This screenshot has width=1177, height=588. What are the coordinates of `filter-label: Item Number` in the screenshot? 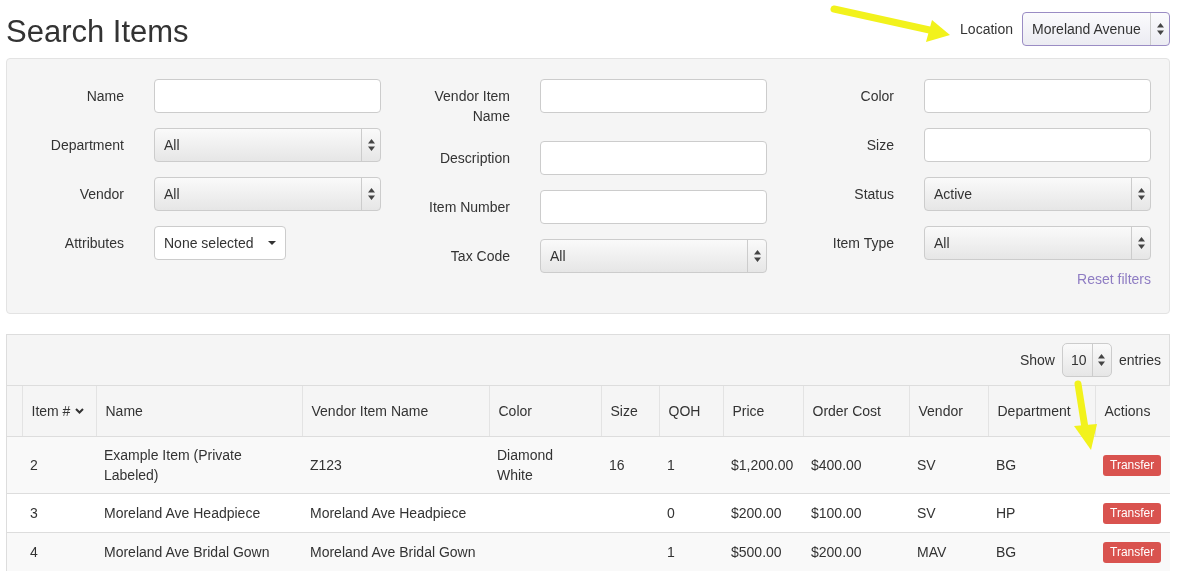 It's located at (469, 207).